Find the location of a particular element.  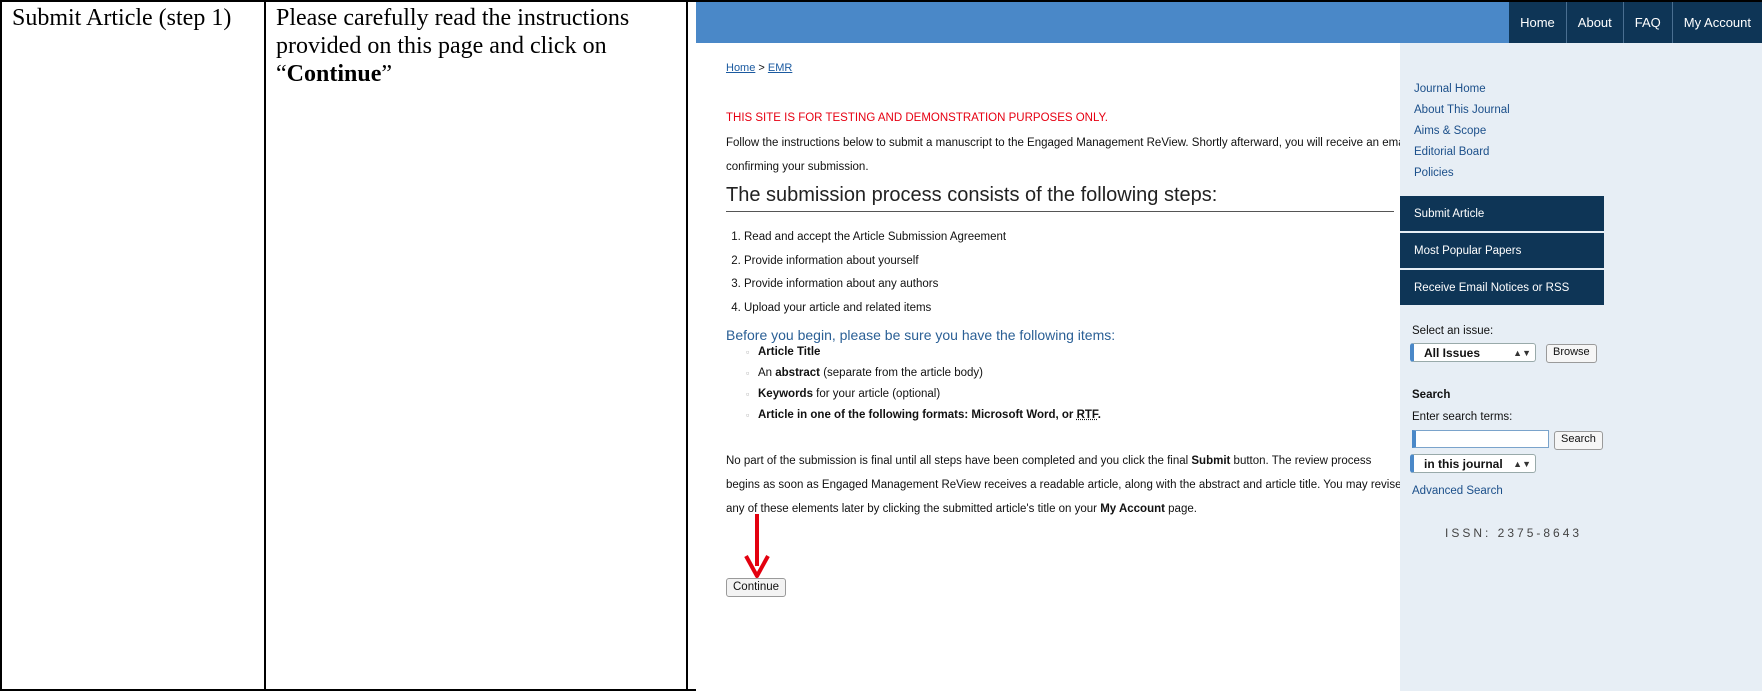

item-formats-post: . is located at coordinates (1099, 415).